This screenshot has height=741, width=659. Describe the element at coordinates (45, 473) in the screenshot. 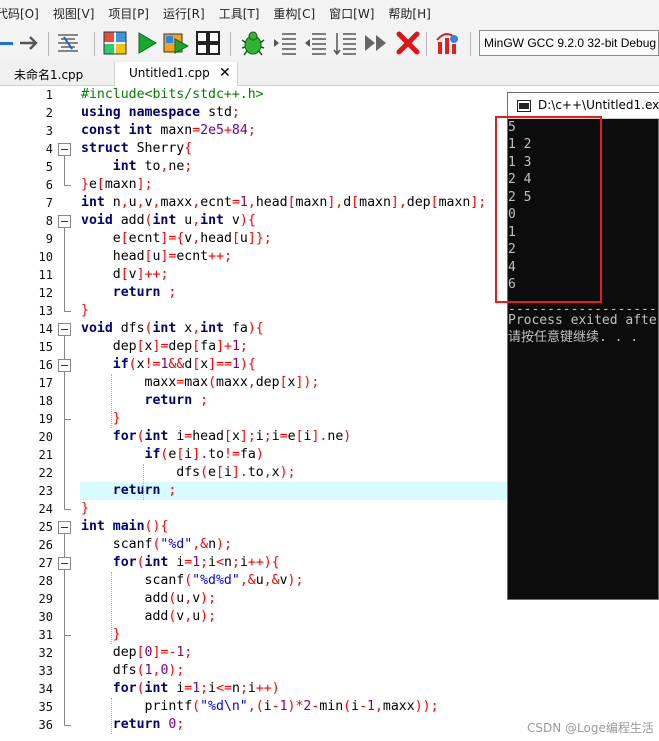

I see `line-number: 22` at that location.